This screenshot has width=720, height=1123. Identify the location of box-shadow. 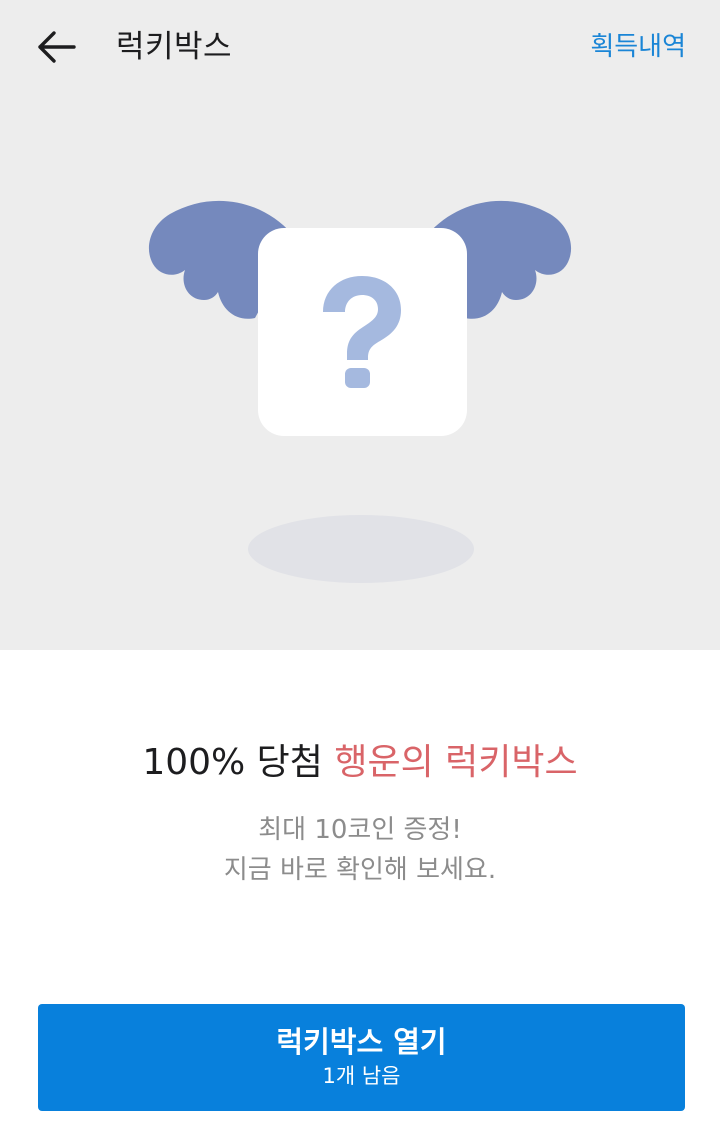
(361, 549).